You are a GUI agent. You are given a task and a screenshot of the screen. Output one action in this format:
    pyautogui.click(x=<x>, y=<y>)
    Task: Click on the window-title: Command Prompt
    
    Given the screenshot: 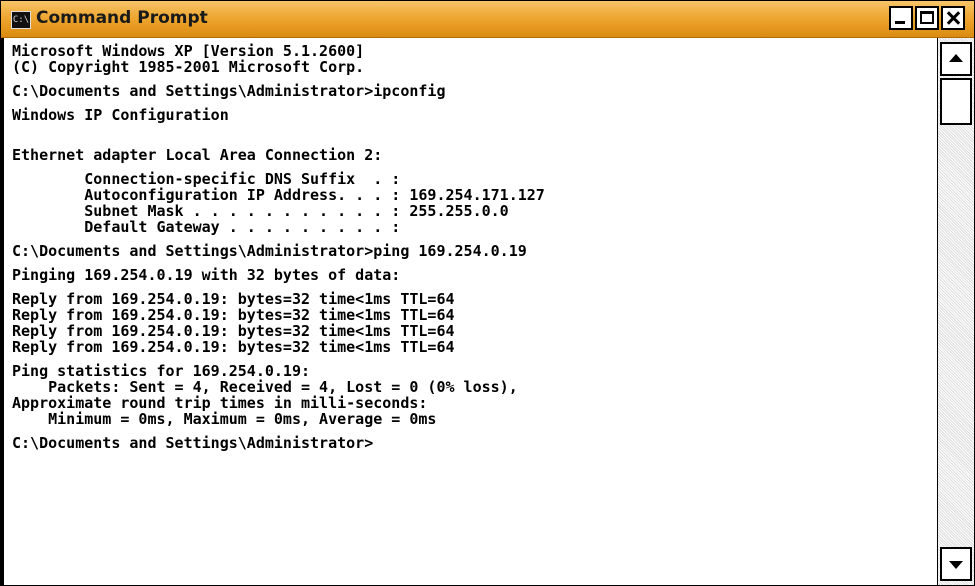 What is the action you would take?
    pyautogui.click(x=122, y=18)
    